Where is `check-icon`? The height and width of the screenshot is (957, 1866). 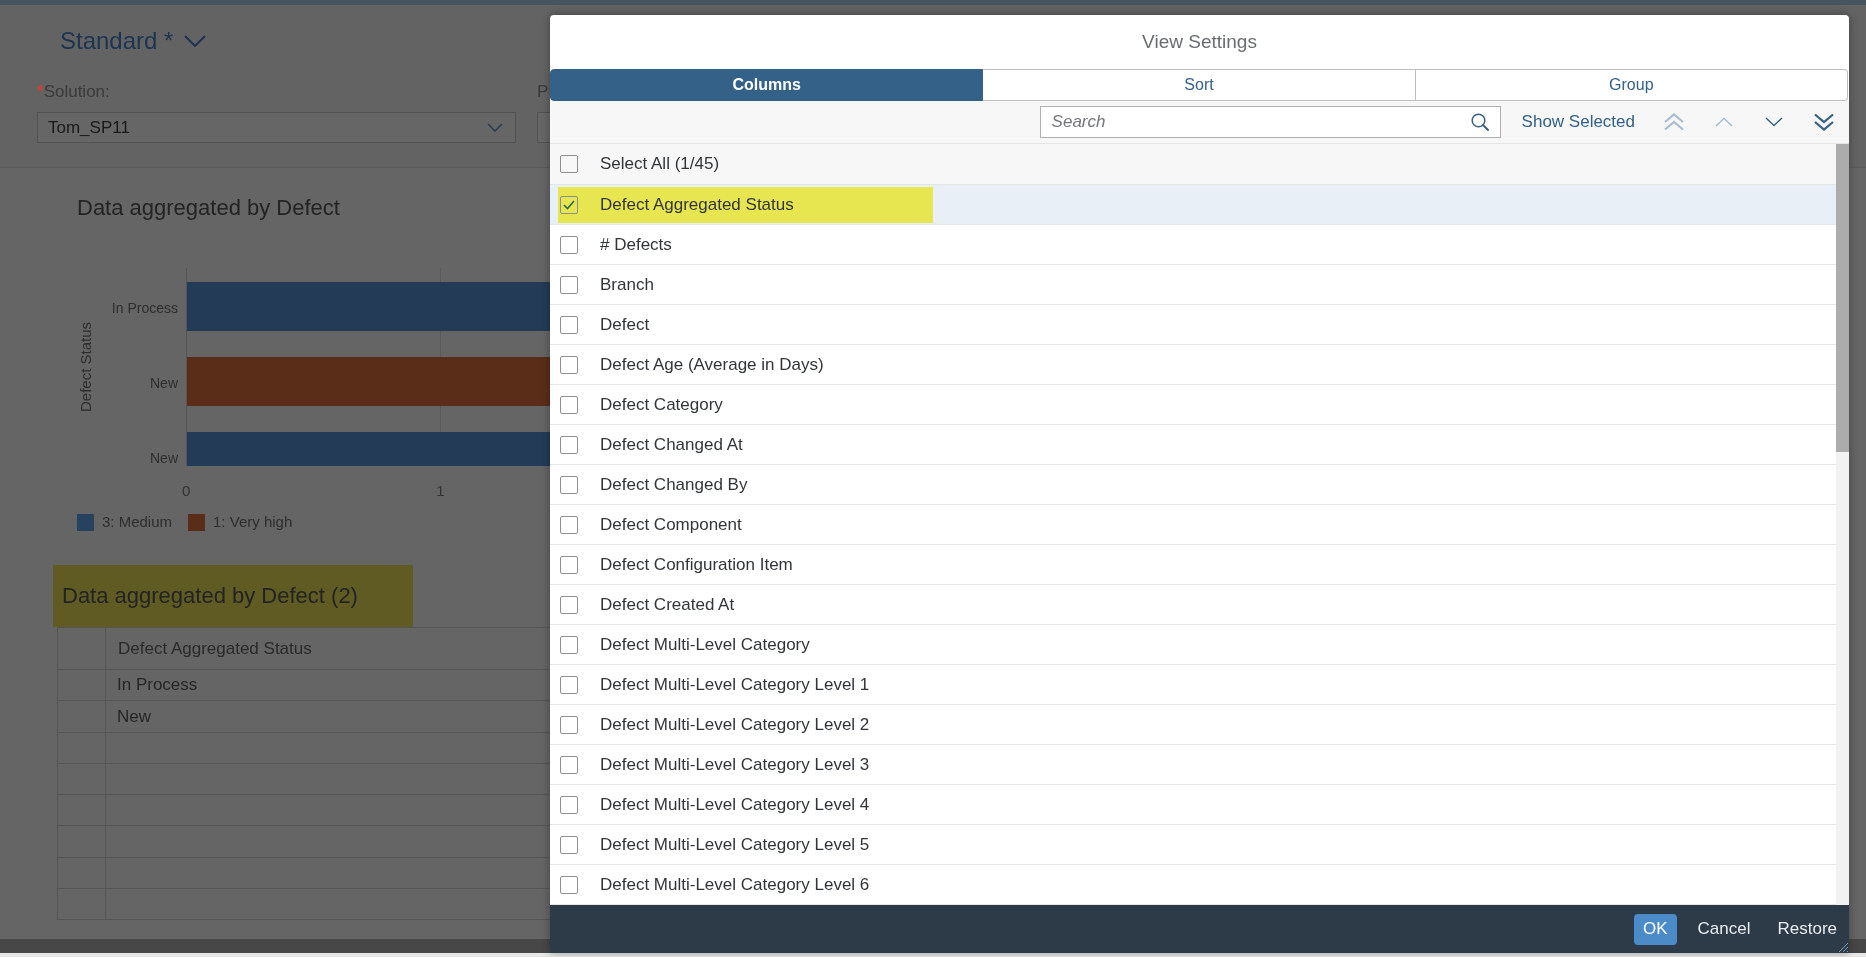 check-icon is located at coordinates (569, 204).